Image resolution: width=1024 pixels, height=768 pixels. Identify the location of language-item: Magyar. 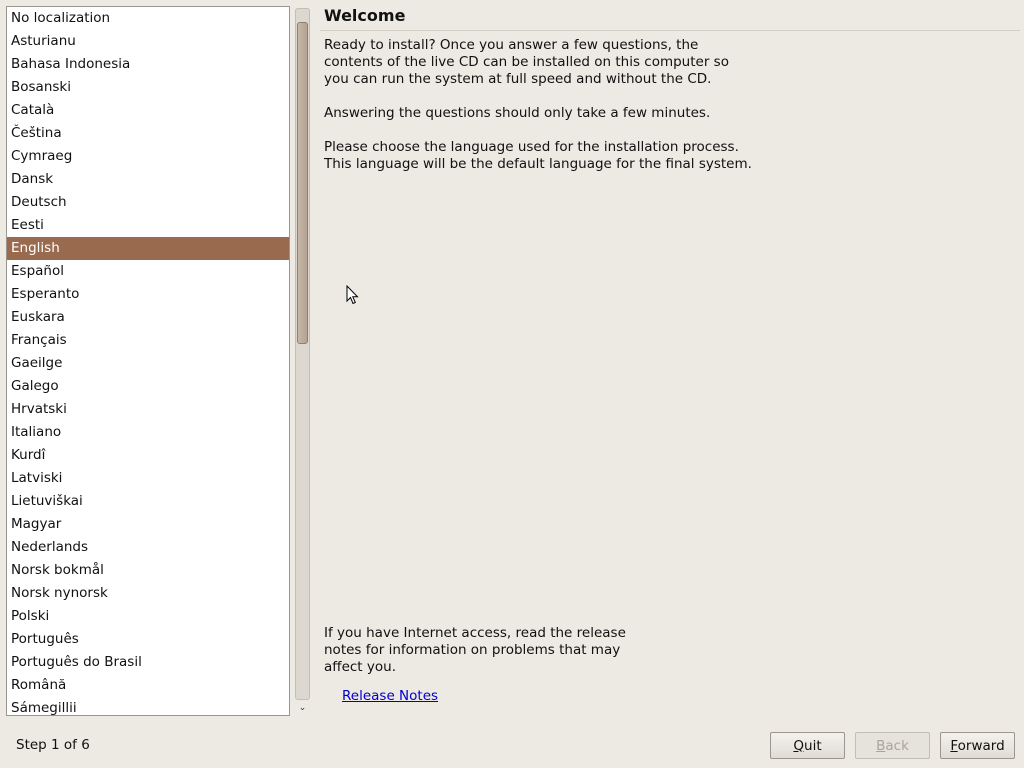
(148, 524).